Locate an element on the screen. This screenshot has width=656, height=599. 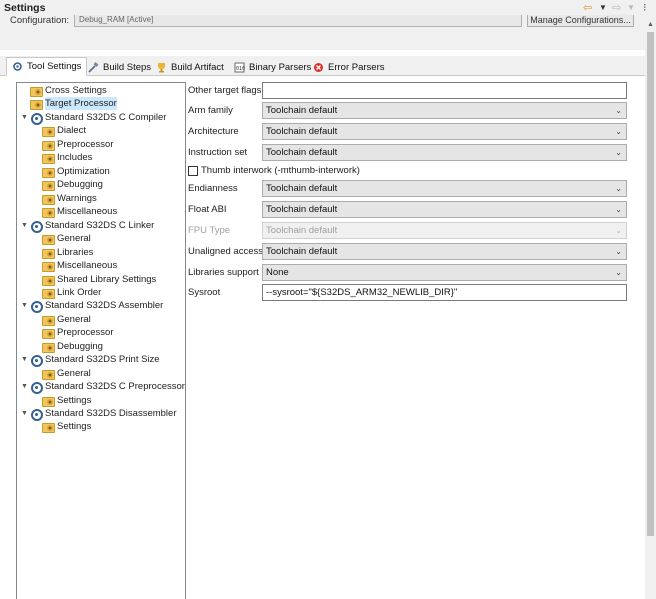
tree-item-disassembler: ▼ Standard S32DS Disassembler is located at coordinates (98, 414).